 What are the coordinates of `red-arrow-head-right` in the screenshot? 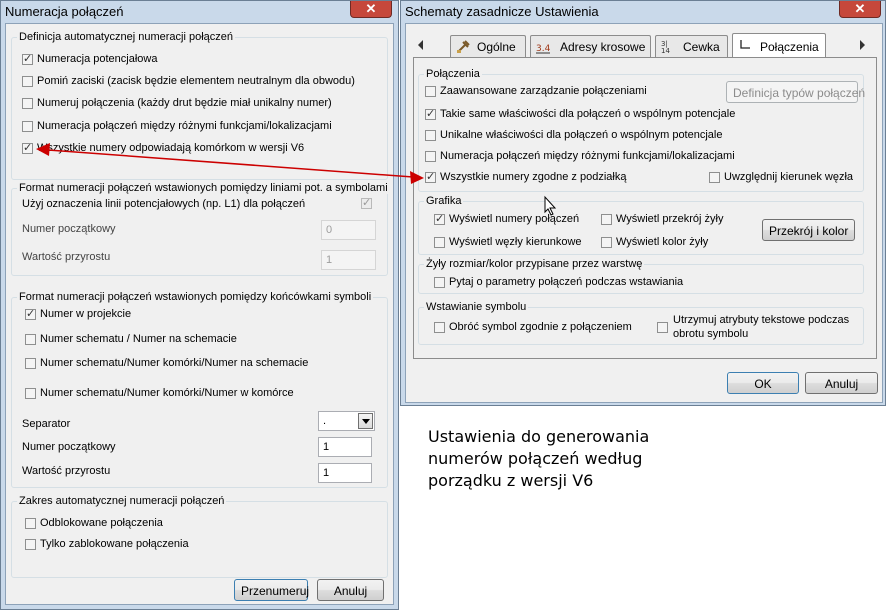 It's located at (417, 177).